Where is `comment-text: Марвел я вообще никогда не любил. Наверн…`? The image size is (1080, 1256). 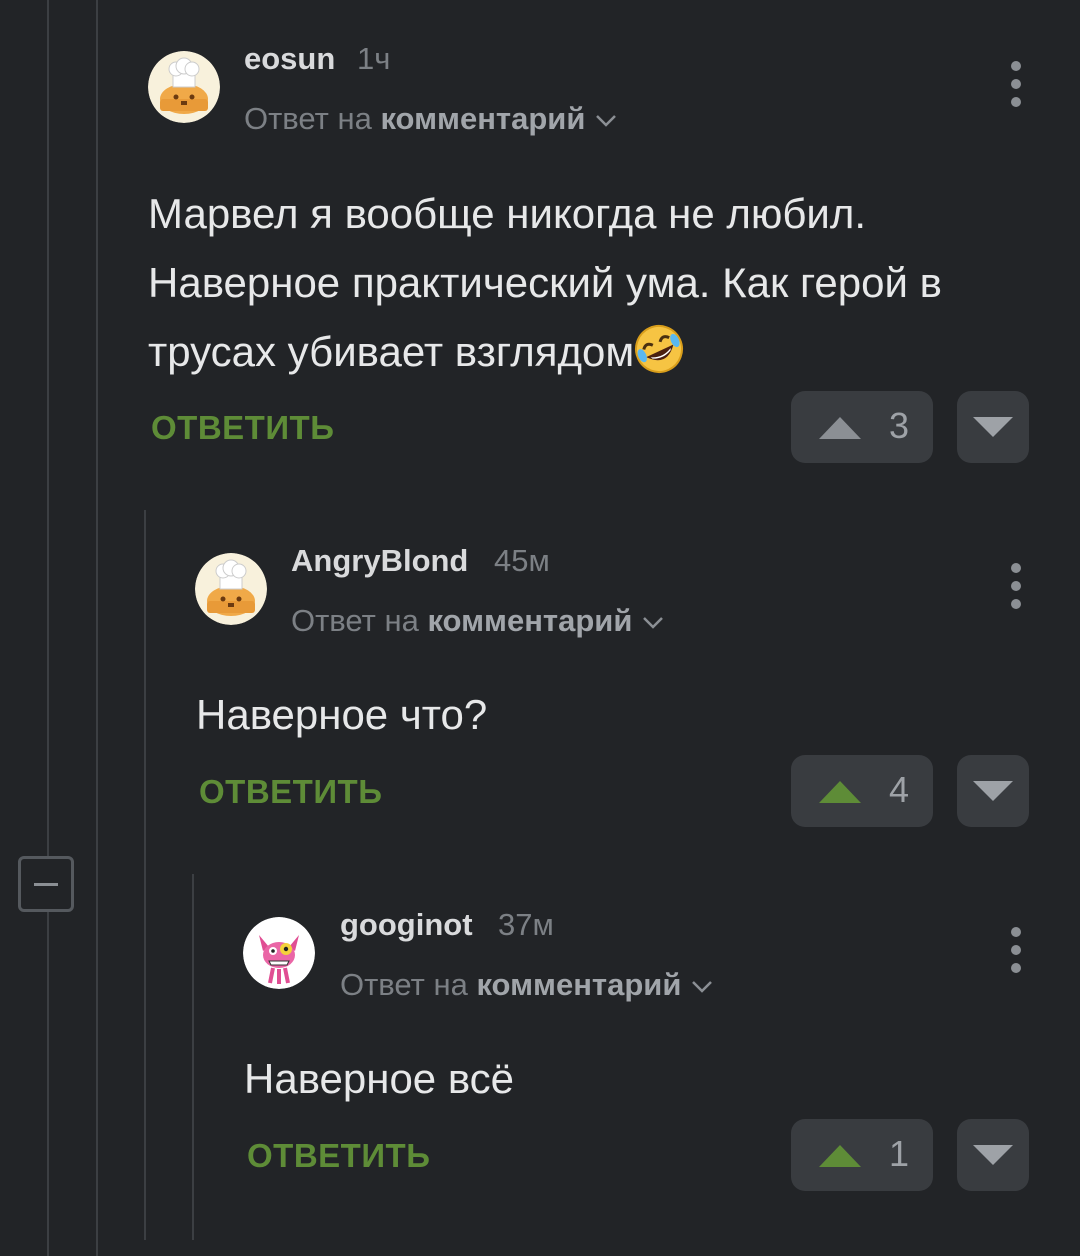
comment-text: Марвел я вообще никогда не любил. Наверн… is located at coordinates (578, 282).